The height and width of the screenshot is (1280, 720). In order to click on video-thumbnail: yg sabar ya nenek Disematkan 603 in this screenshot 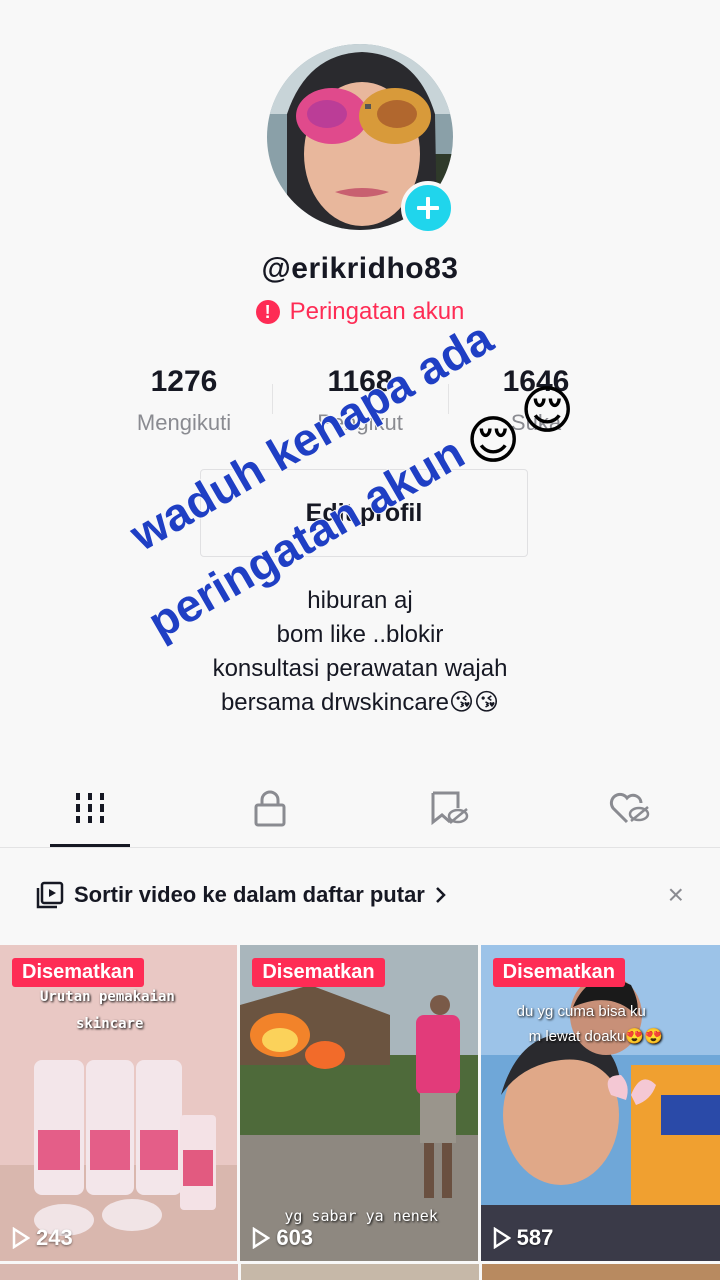, I will do `click(359, 1103)`.